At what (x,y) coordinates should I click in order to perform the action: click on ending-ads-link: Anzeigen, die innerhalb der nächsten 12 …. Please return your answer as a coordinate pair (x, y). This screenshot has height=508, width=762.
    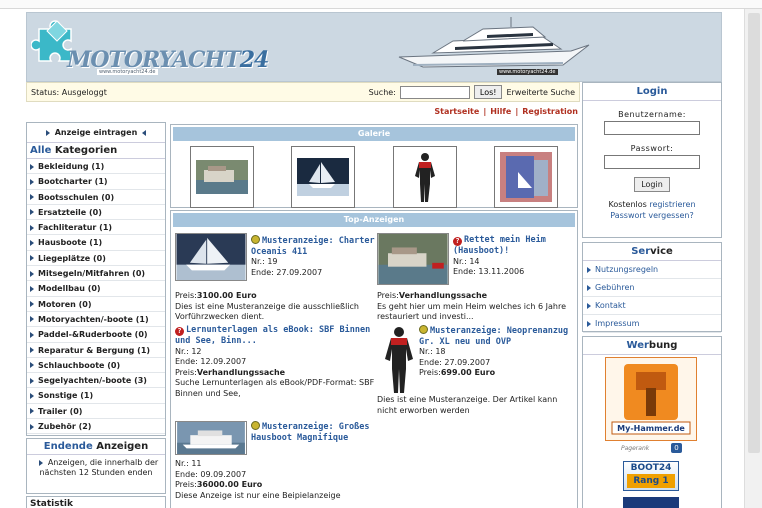
    Looking at the image, I should click on (96, 468).